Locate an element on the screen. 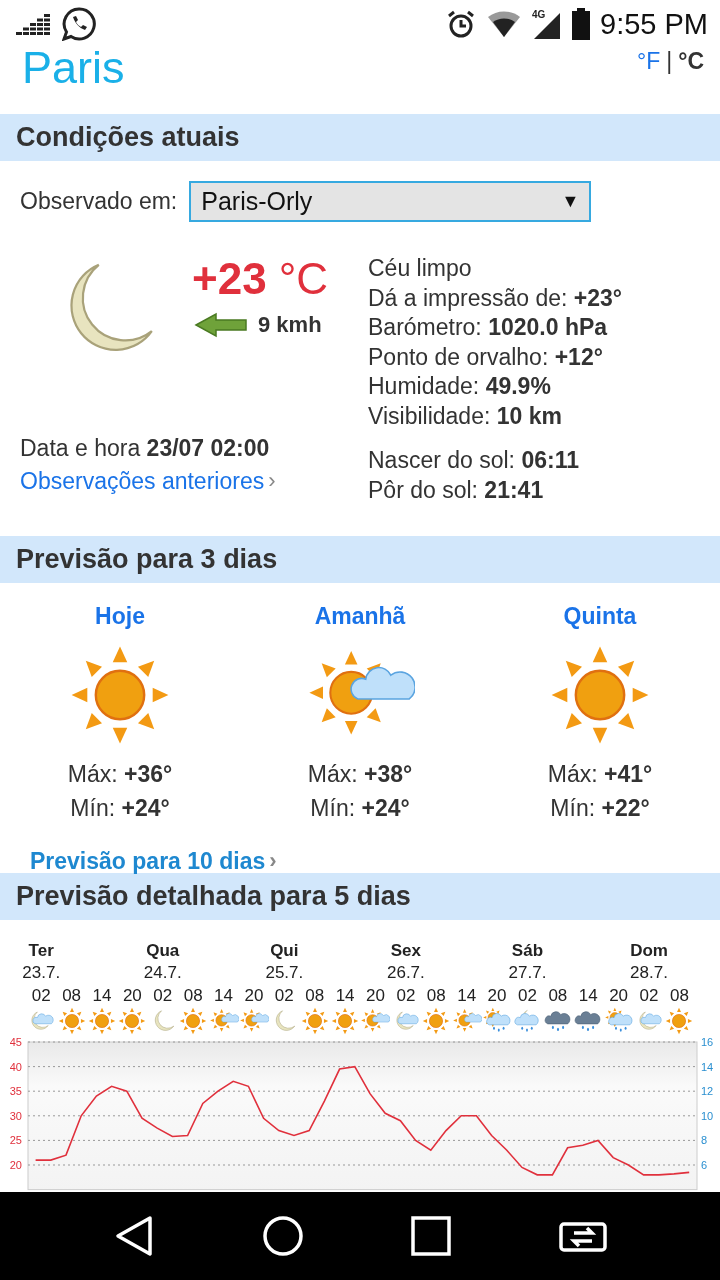 The height and width of the screenshot is (1280, 720). axis-label: 35 is located at coordinates (15, 1091).